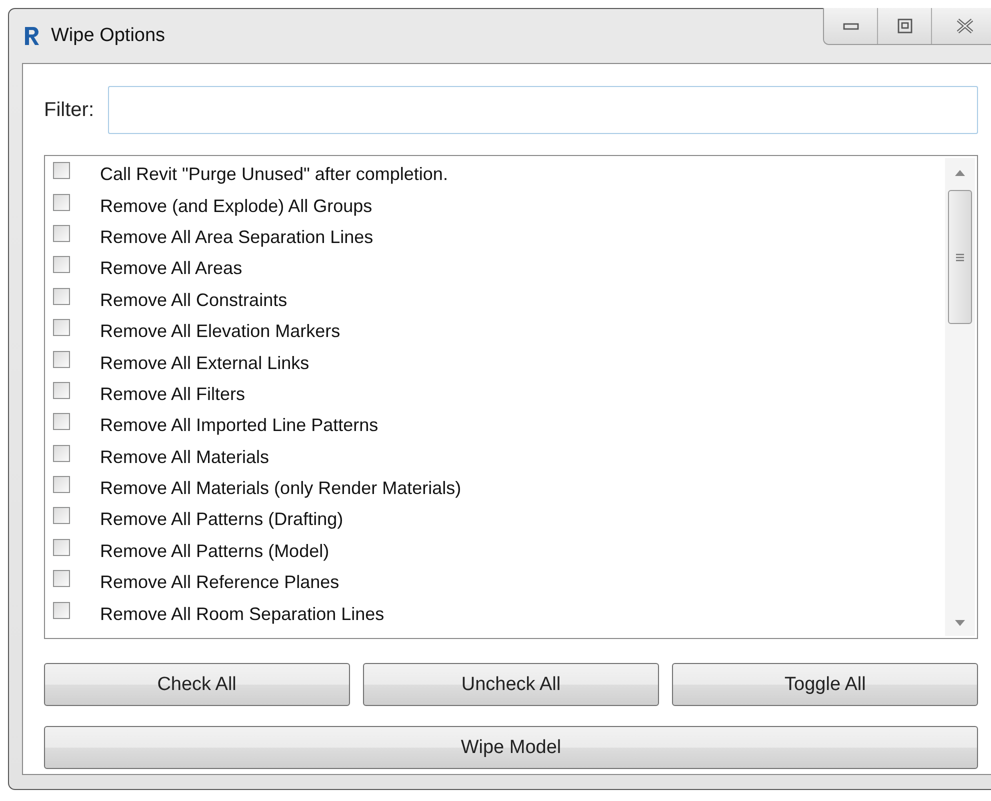 The image size is (991, 801). Describe the element at coordinates (965, 26) in the screenshot. I see `close-icon` at that location.